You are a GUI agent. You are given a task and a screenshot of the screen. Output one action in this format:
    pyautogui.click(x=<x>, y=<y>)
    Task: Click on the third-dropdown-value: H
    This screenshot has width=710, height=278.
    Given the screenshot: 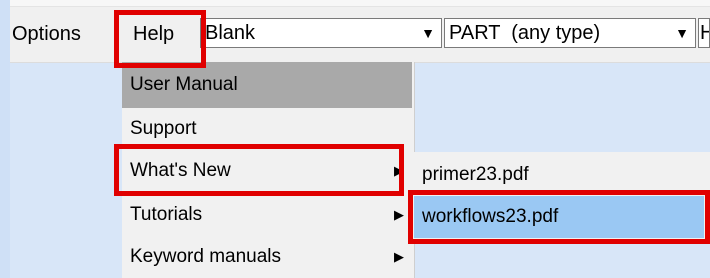 What is the action you would take?
    pyautogui.click(x=704, y=33)
    